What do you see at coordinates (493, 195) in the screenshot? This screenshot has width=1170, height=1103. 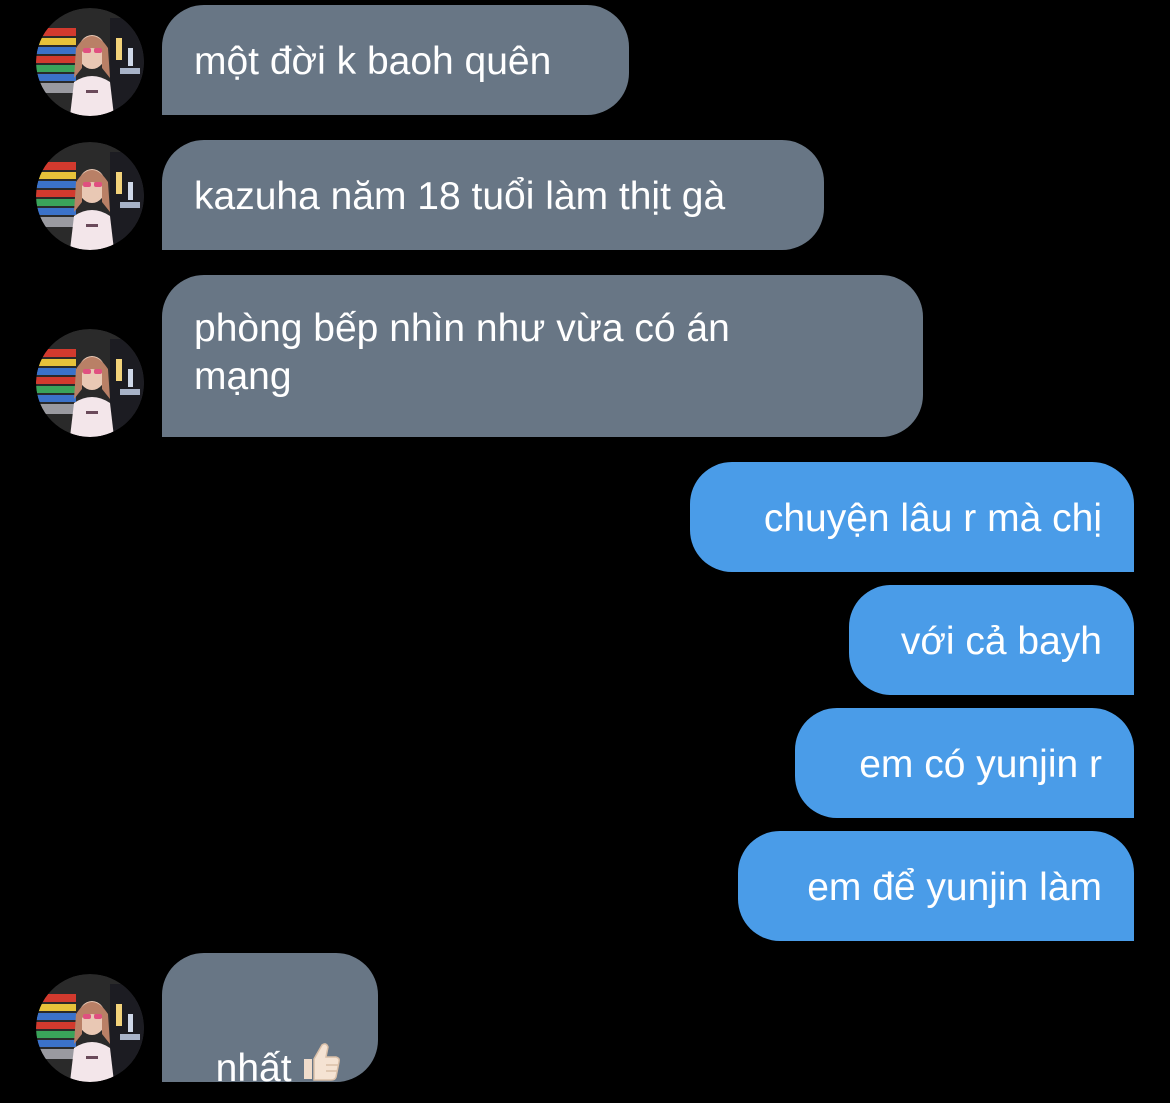 I see `message-bubble-incoming: kazuha năm 18 tuổi làm thịt gà` at bounding box center [493, 195].